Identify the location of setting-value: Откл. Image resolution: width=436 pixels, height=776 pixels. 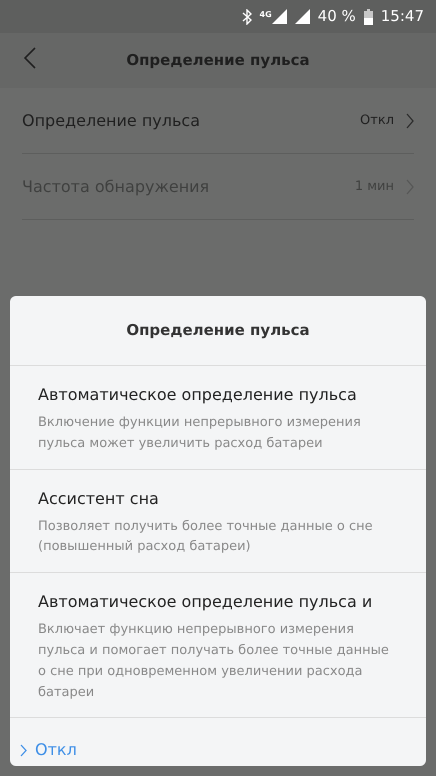
(377, 121).